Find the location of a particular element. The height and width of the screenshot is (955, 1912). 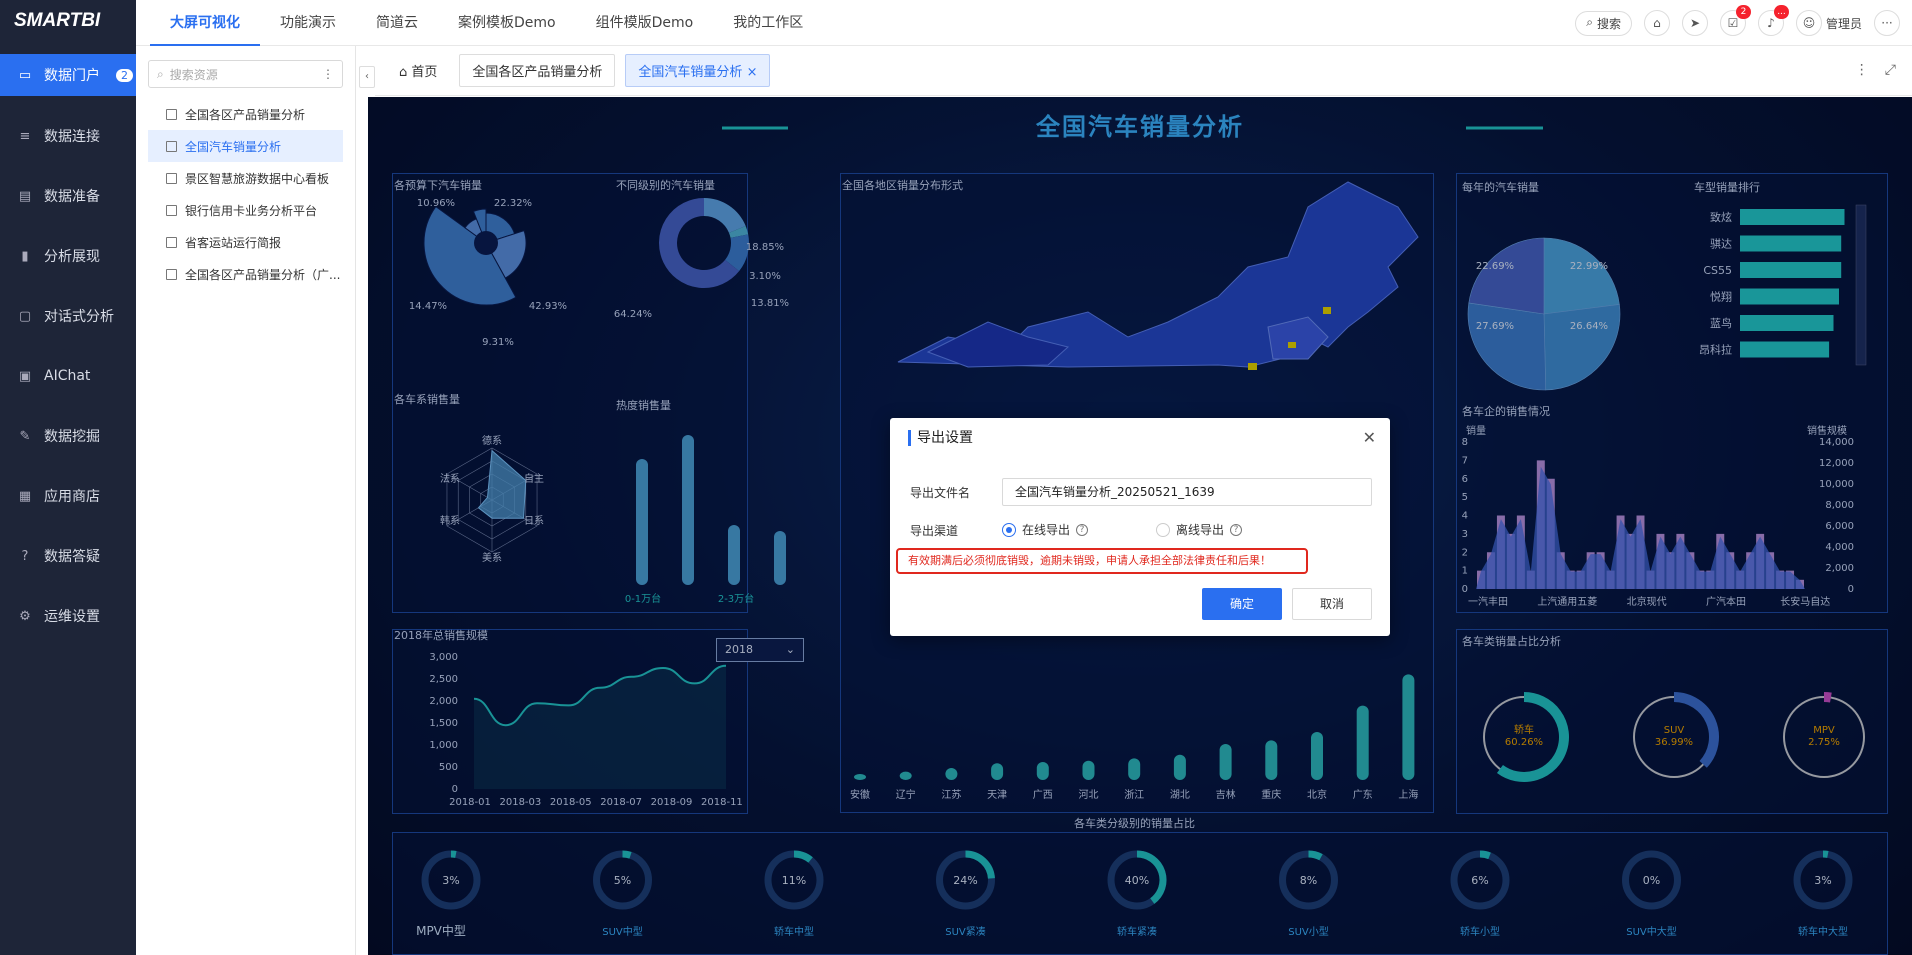

database-icon: ≡ is located at coordinates (25, 136).